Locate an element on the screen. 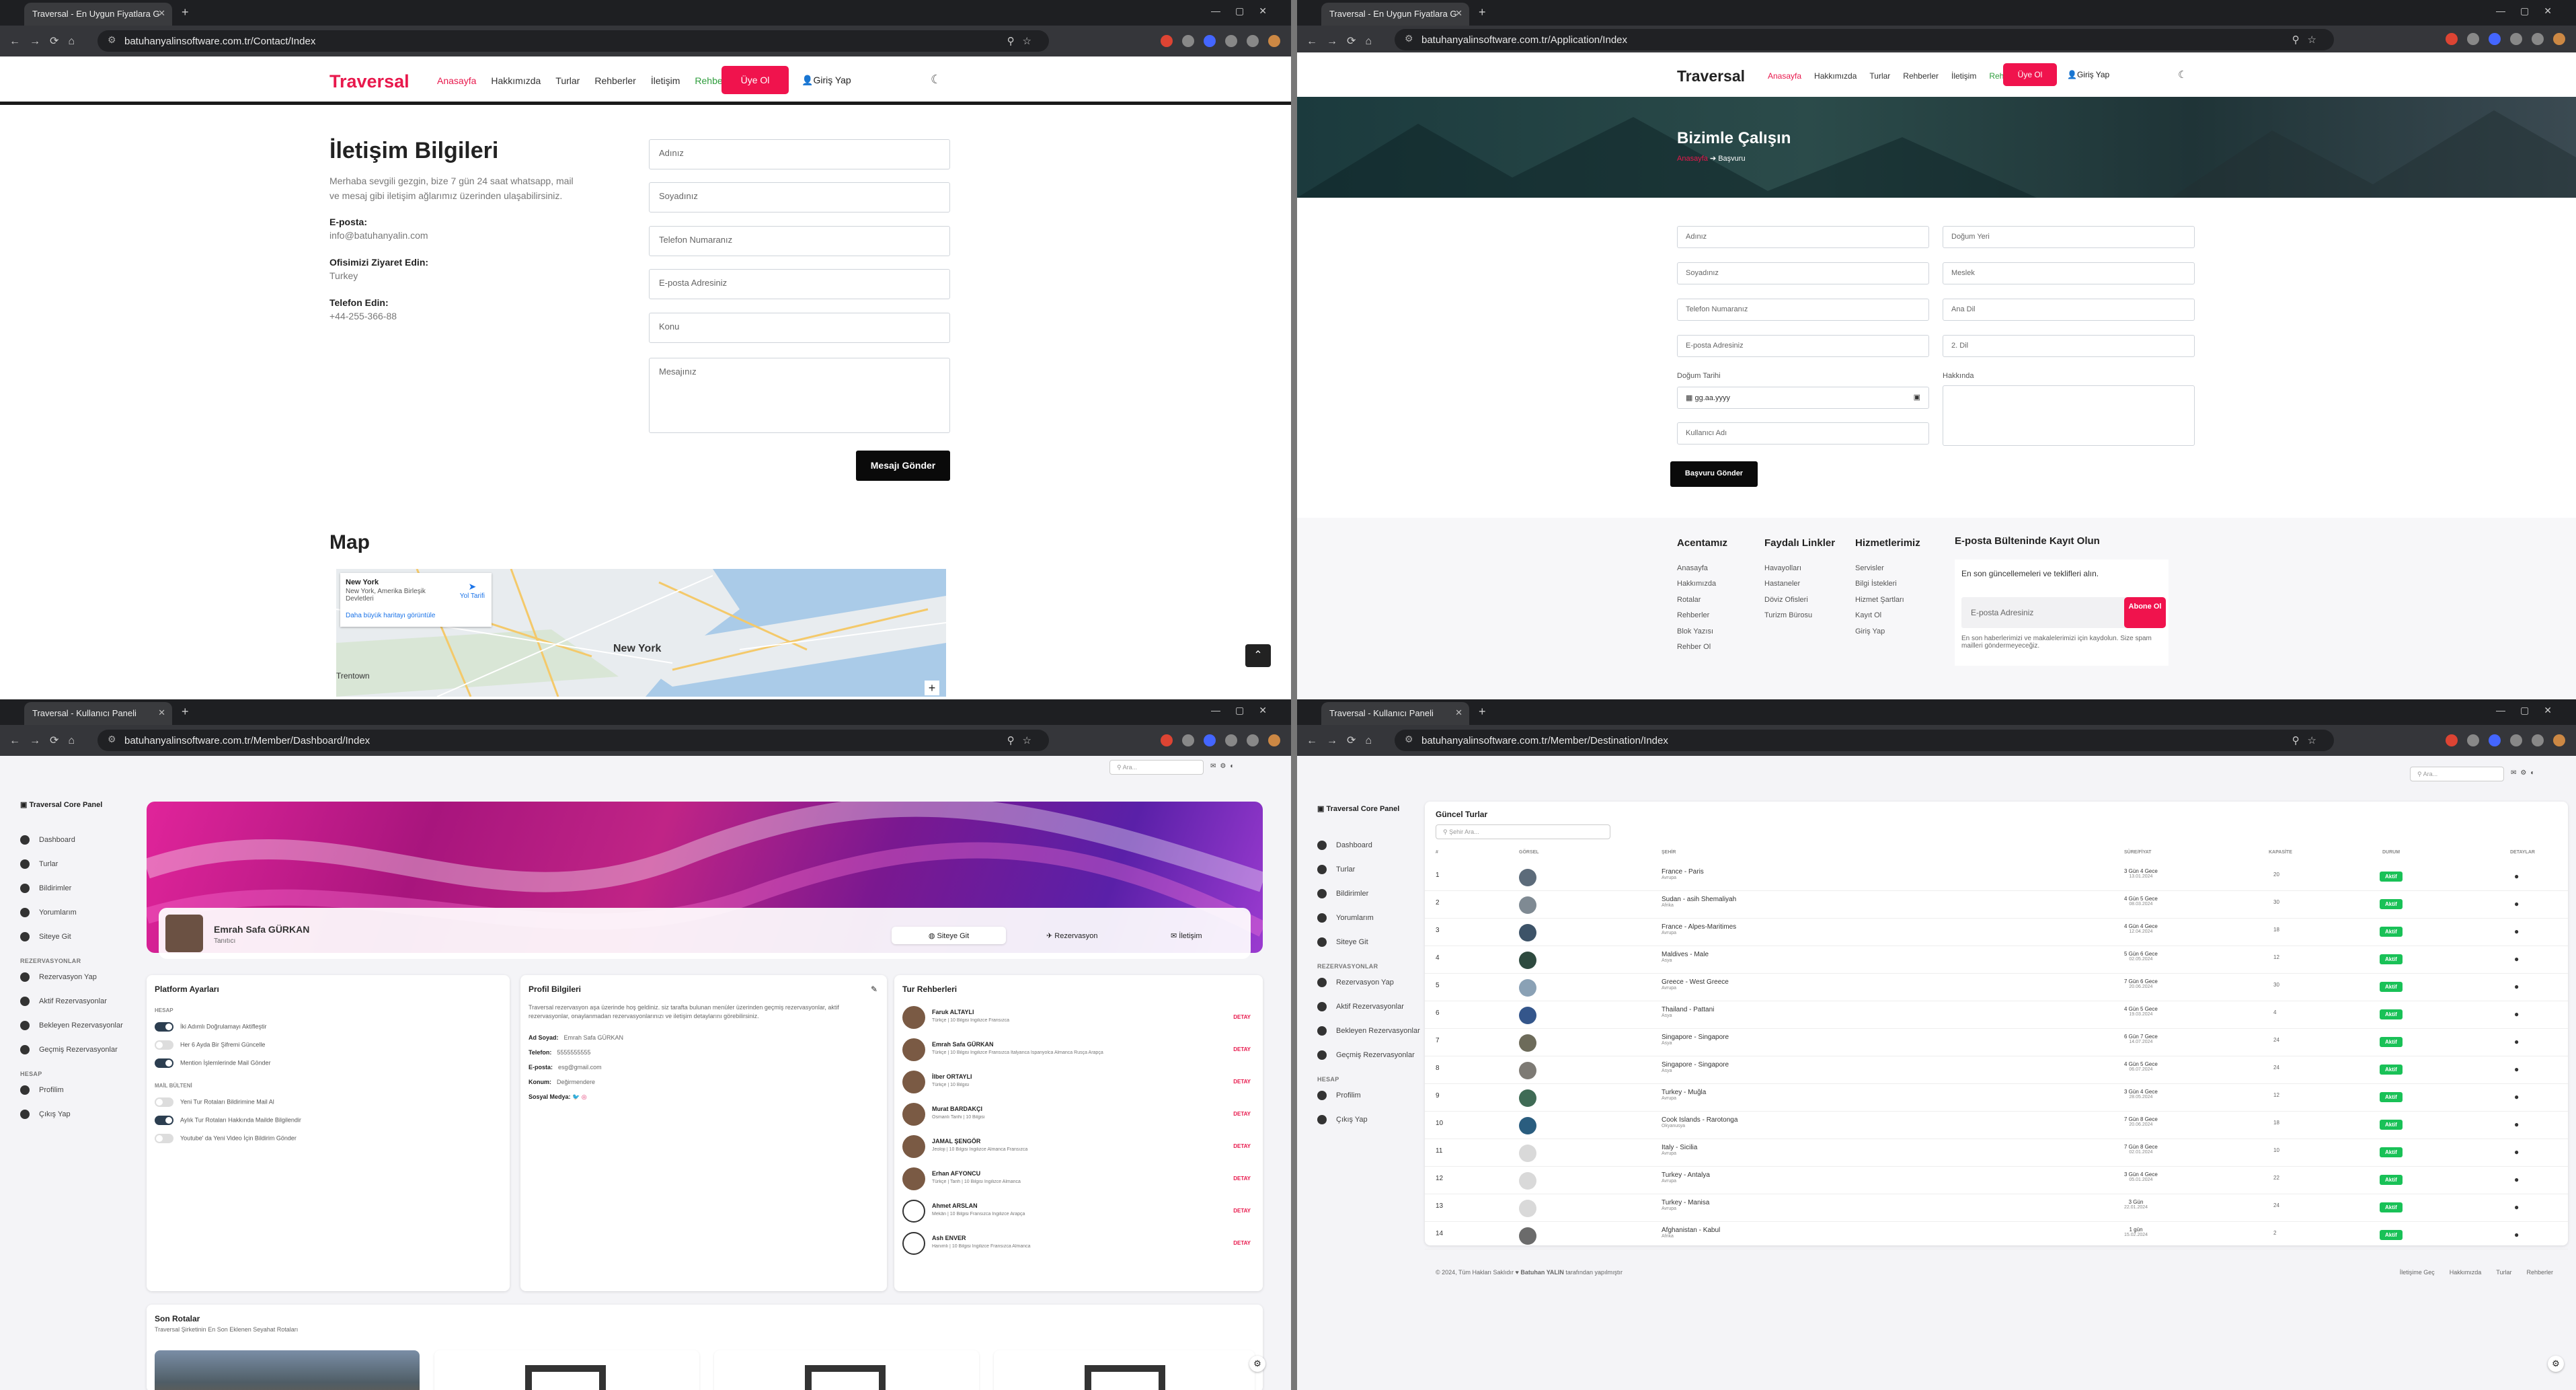 Image resolution: width=2576 pixels, height=1390 pixels. signup-button: Üye Ol is located at coordinates (2030, 74).